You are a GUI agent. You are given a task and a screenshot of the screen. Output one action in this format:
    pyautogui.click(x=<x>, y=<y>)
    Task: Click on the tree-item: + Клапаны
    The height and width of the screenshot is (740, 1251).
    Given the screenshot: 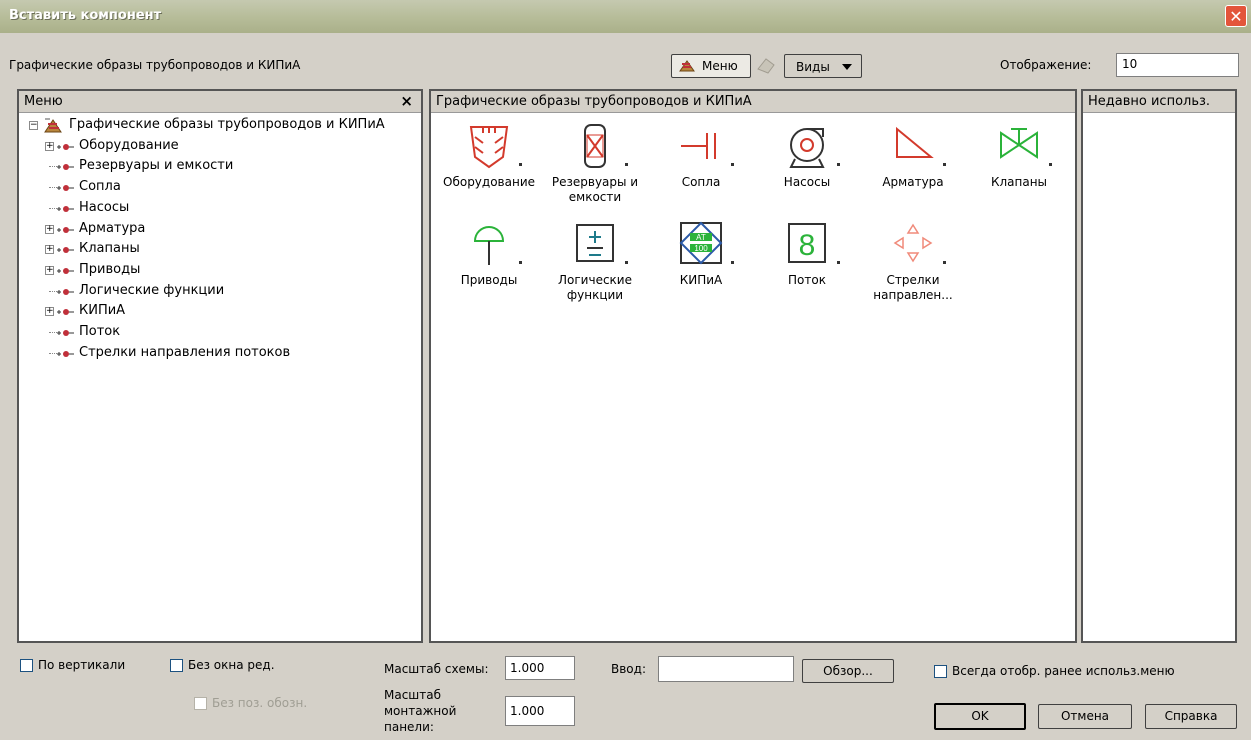 What is the action you would take?
    pyautogui.click(x=216, y=250)
    